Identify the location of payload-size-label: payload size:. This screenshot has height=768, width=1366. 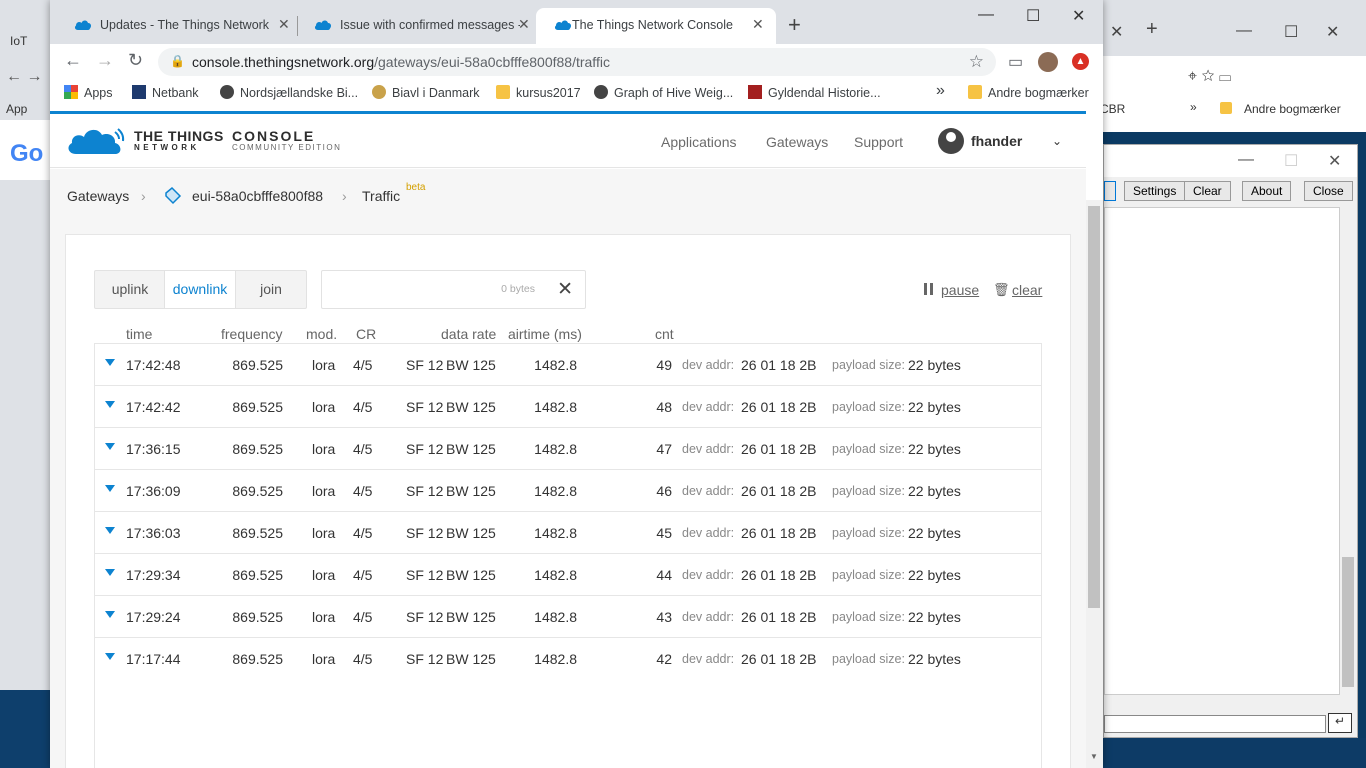
(868, 659).